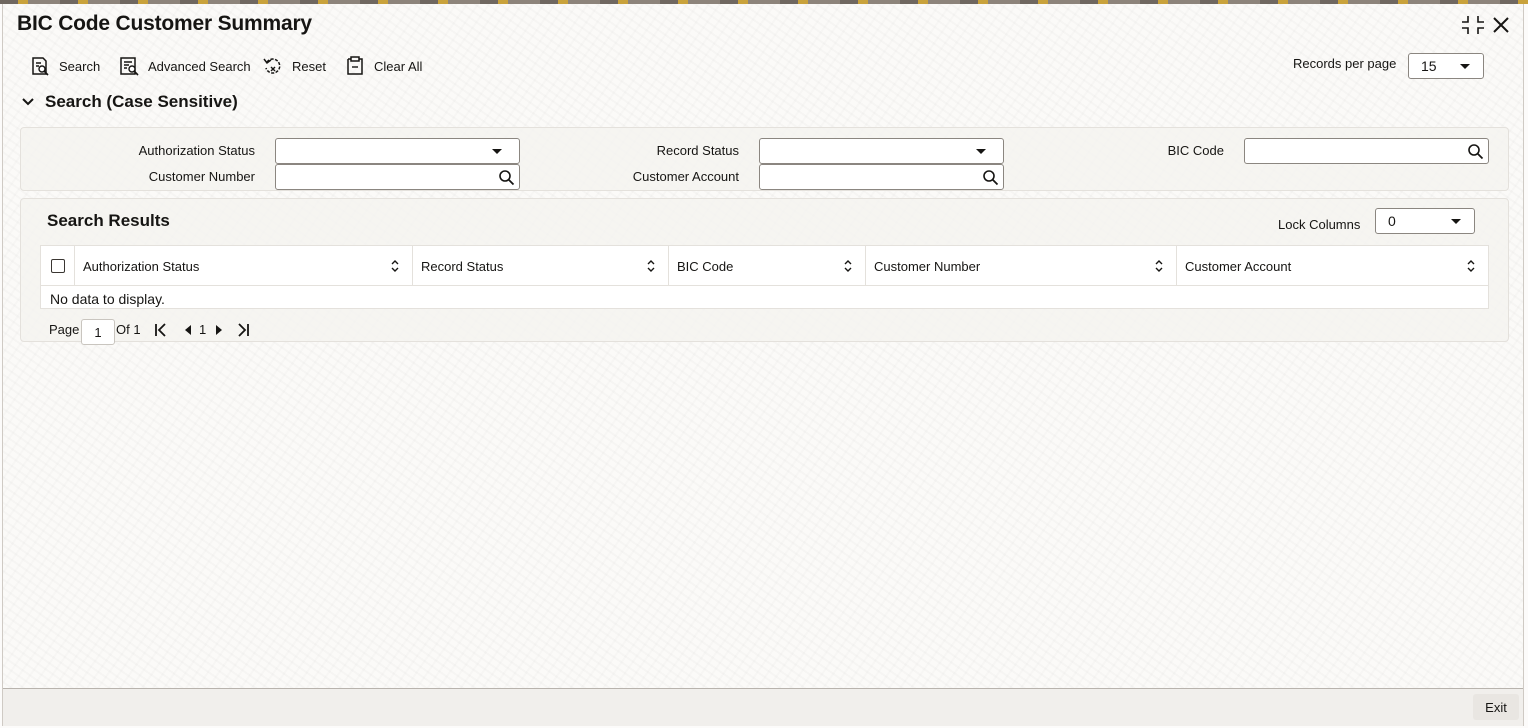  What do you see at coordinates (398, 66) in the screenshot?
I see `clear-all-button-label: Clear All` at bounding box center [398, 66].